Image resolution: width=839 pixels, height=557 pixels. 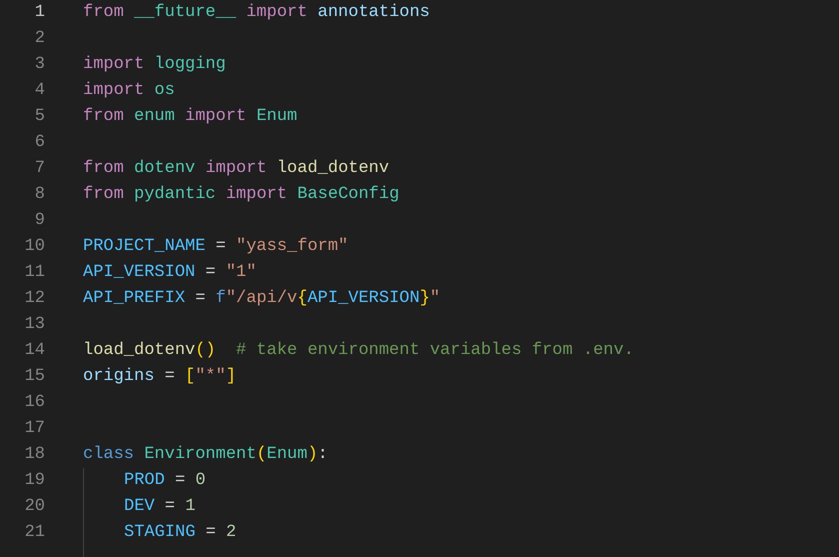 What do you see at coordinates (39, 65) in the screenshot?
I see `line-number: 3` at bounding box center [39, 65].